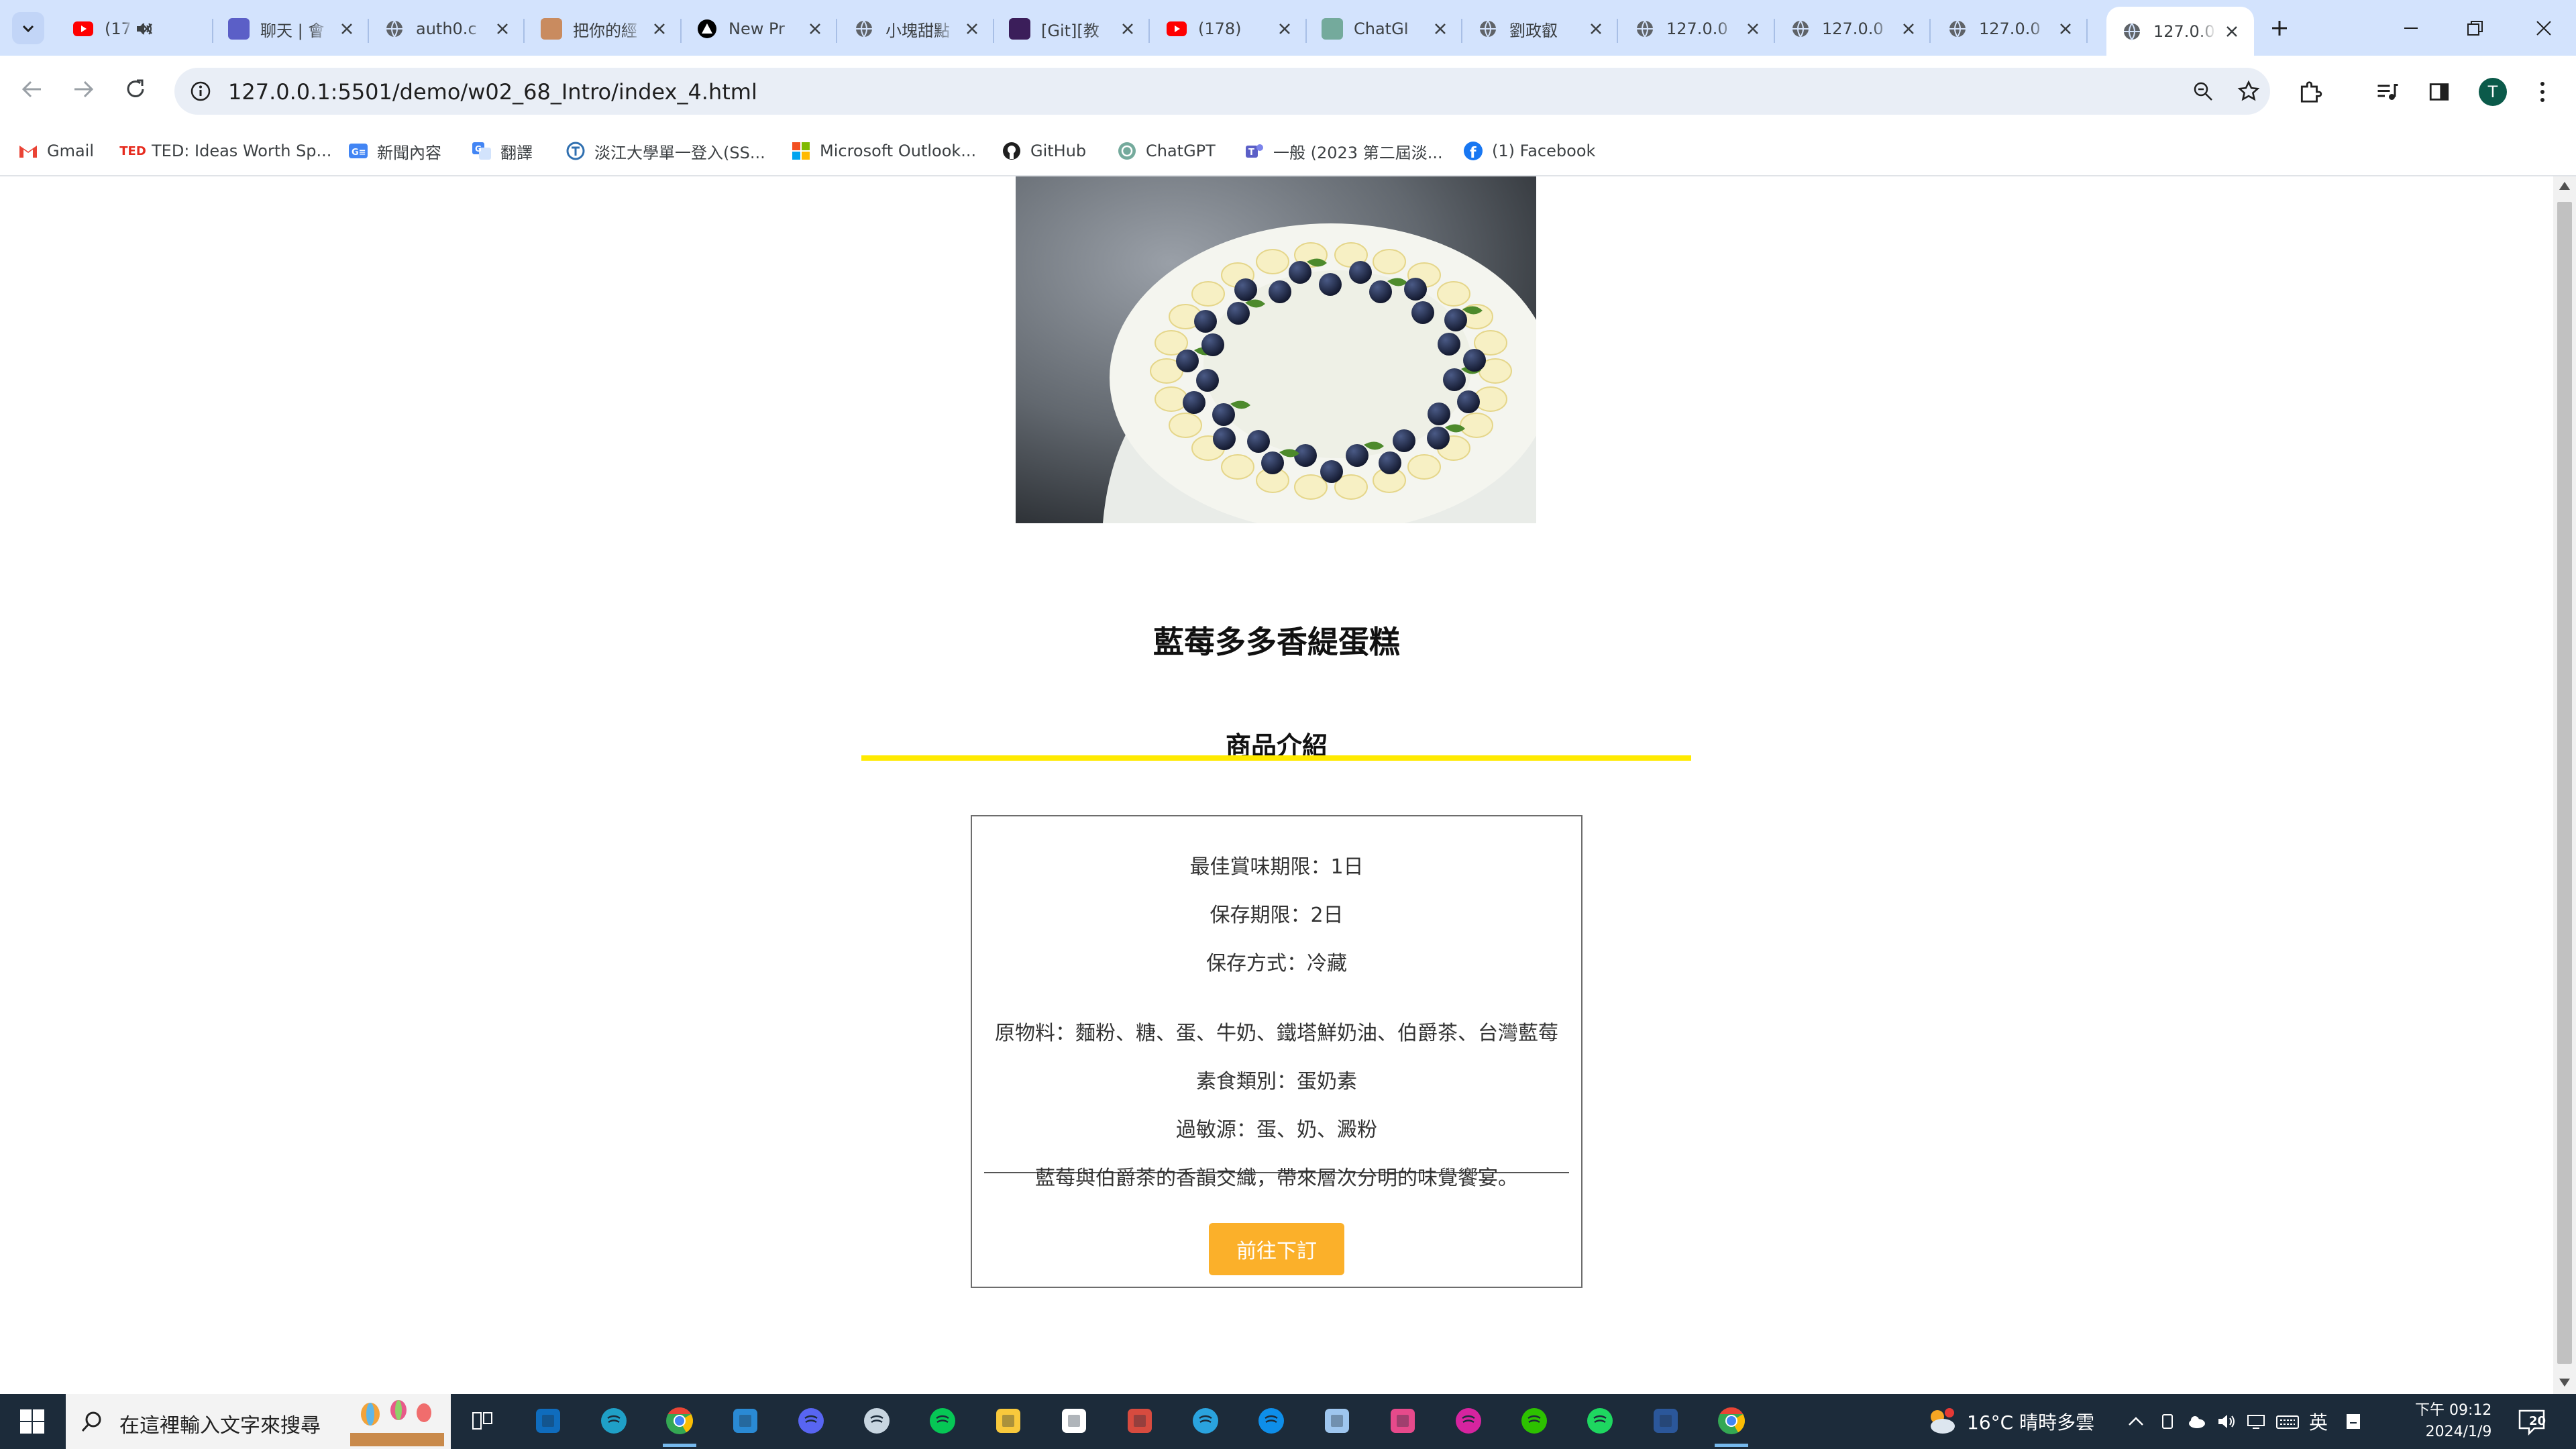  Describe the element at coordinates (1528, 151) in the screenshot. I see `bookmark-facebook: f (1) Facebook` at that location.